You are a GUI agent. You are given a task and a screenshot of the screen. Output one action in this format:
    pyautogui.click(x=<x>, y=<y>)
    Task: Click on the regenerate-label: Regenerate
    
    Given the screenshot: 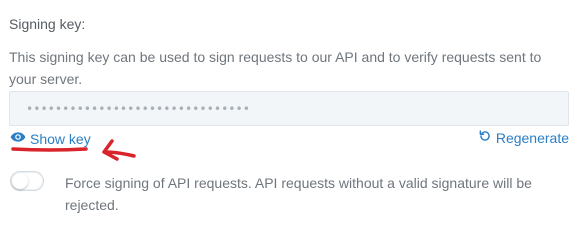 What is the action you would take?
    pyautogui.click(x=532, y=137)
    